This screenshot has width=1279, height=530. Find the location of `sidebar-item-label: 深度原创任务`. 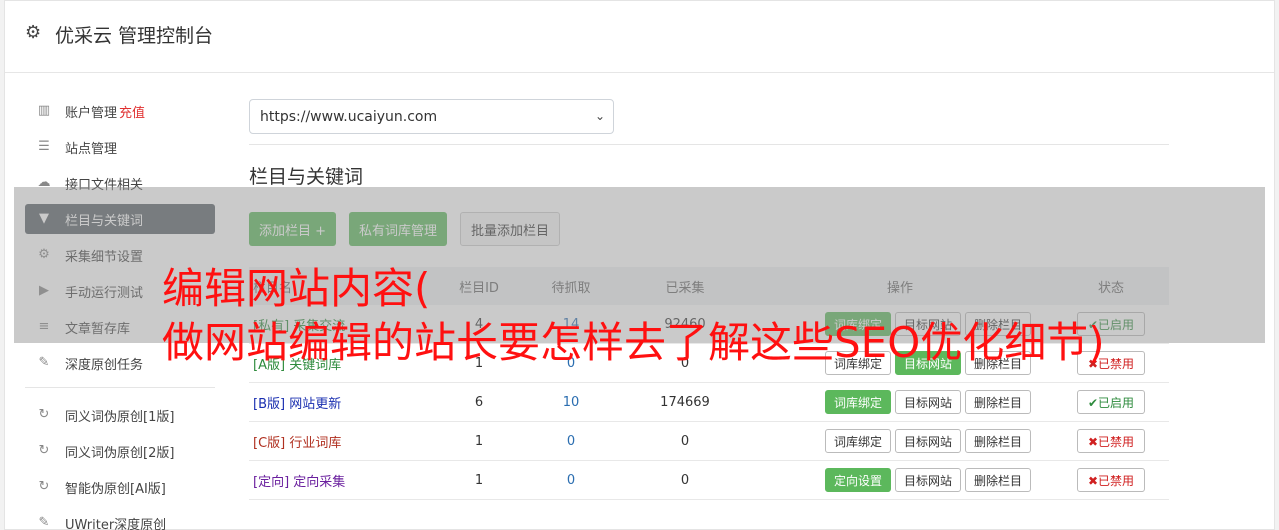

sidebar-item-label: 深度原创任务 is located at coordinates (104, 365).